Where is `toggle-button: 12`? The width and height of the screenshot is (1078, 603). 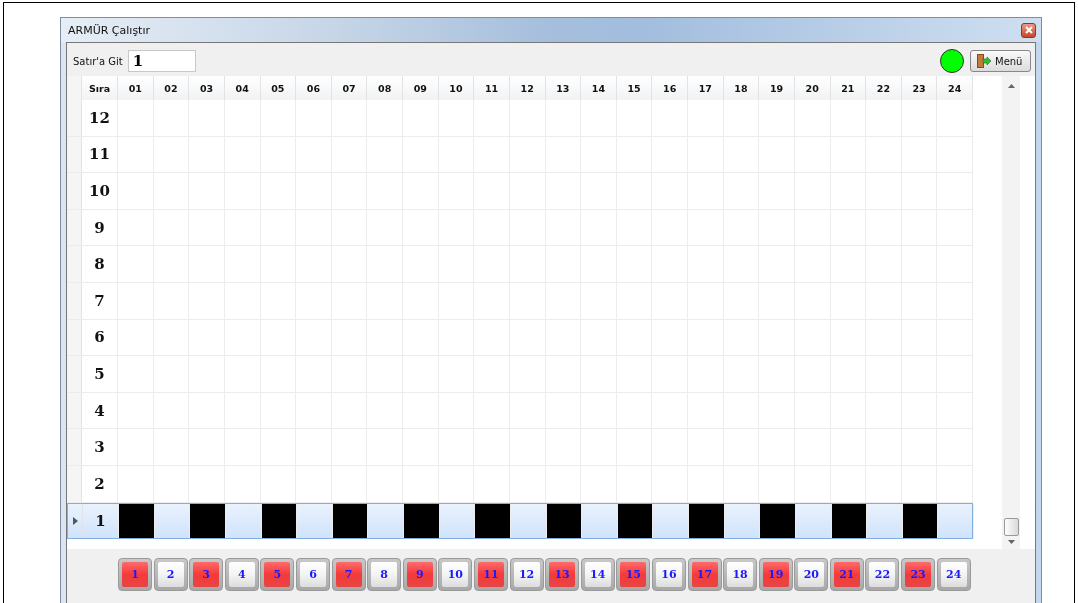 toggle-button: 12 is located at coordinates (526, 574).